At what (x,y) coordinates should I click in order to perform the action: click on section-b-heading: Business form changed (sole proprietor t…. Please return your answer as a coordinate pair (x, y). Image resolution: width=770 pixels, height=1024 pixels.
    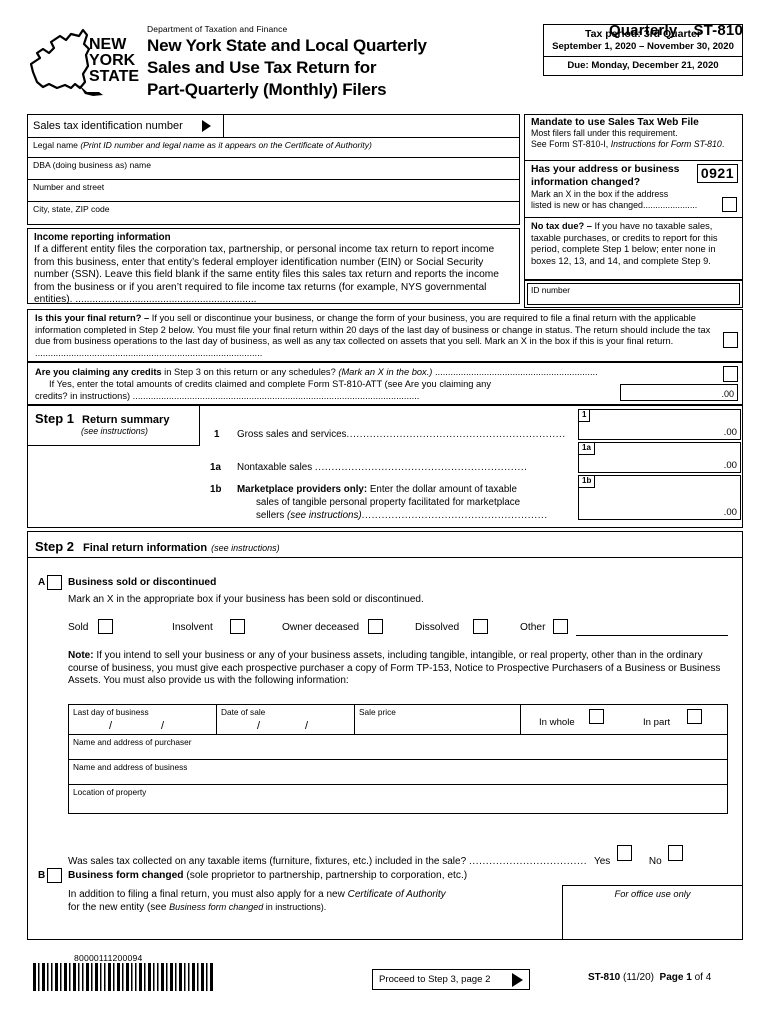
    Looking at the image, I should click on (268, 875).